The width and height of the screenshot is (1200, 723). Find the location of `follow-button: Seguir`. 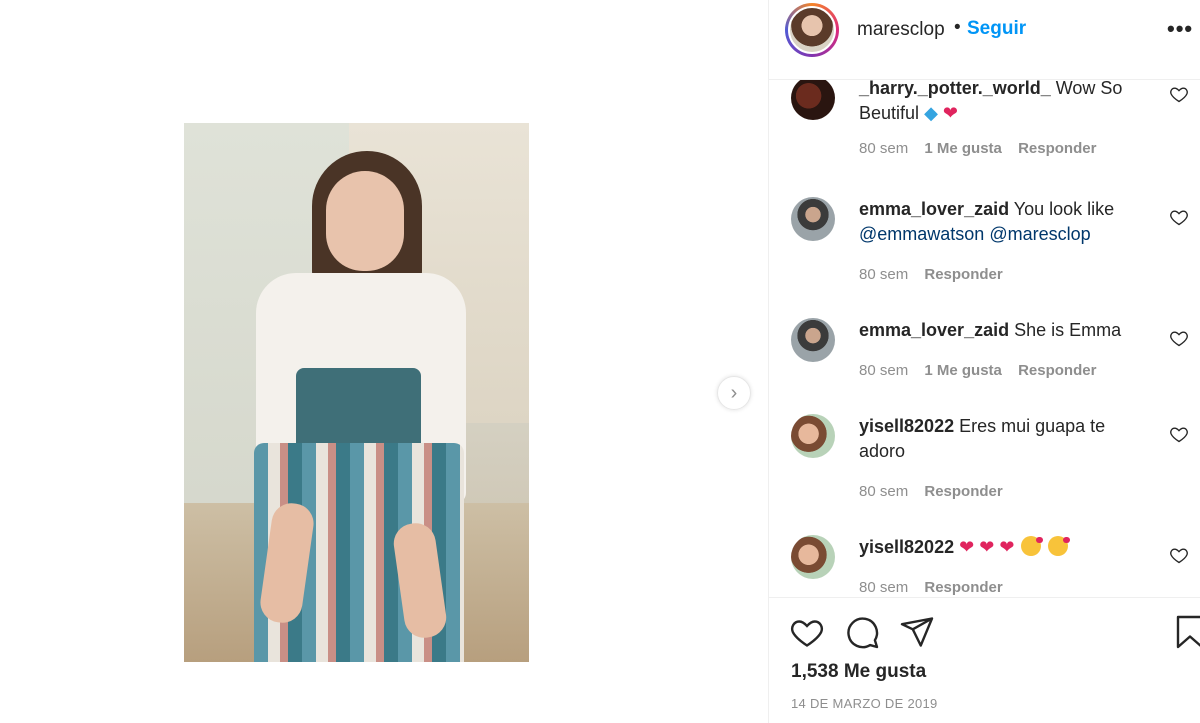

follow-button: Seguir is located at coordinates (996, 29).